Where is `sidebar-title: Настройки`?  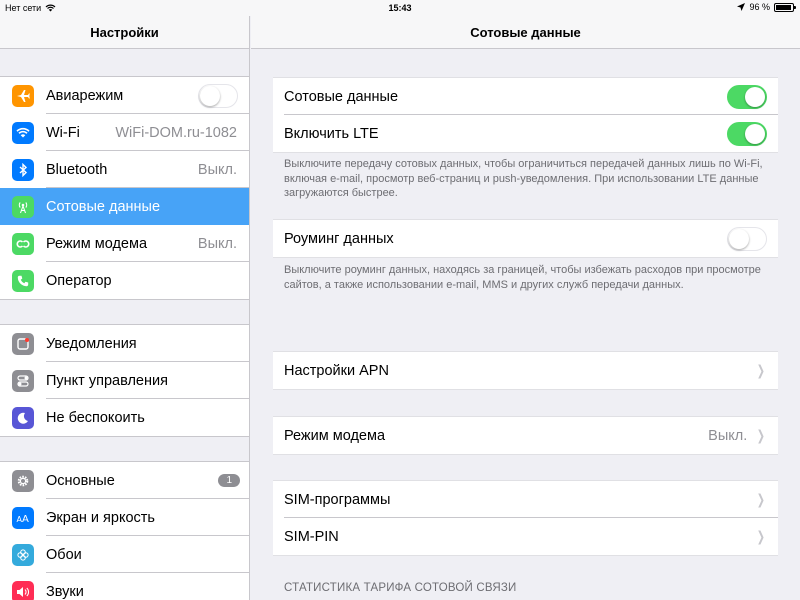
sidebar-title: Настройки is located at coordinates (124, 32).